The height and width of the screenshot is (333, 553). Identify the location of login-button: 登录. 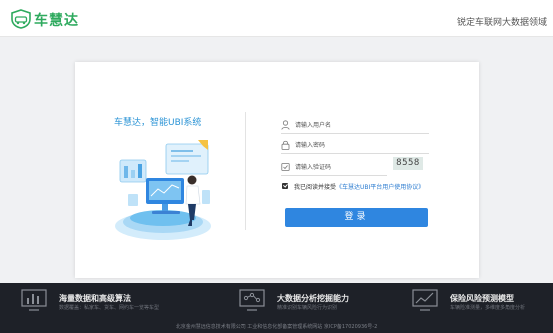
(356, 217).